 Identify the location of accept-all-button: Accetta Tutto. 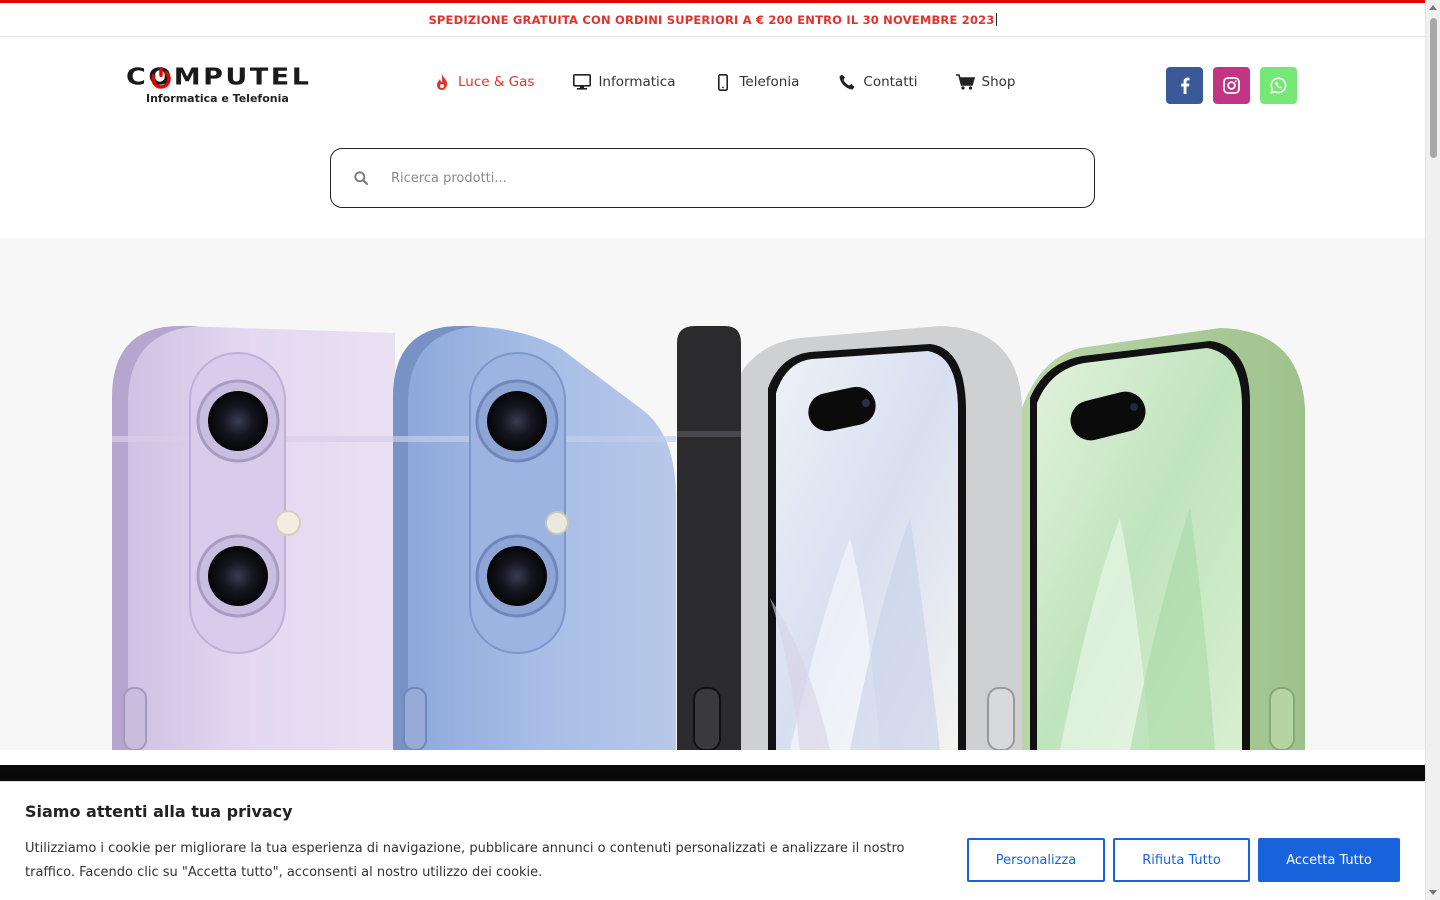
(1329, 860).